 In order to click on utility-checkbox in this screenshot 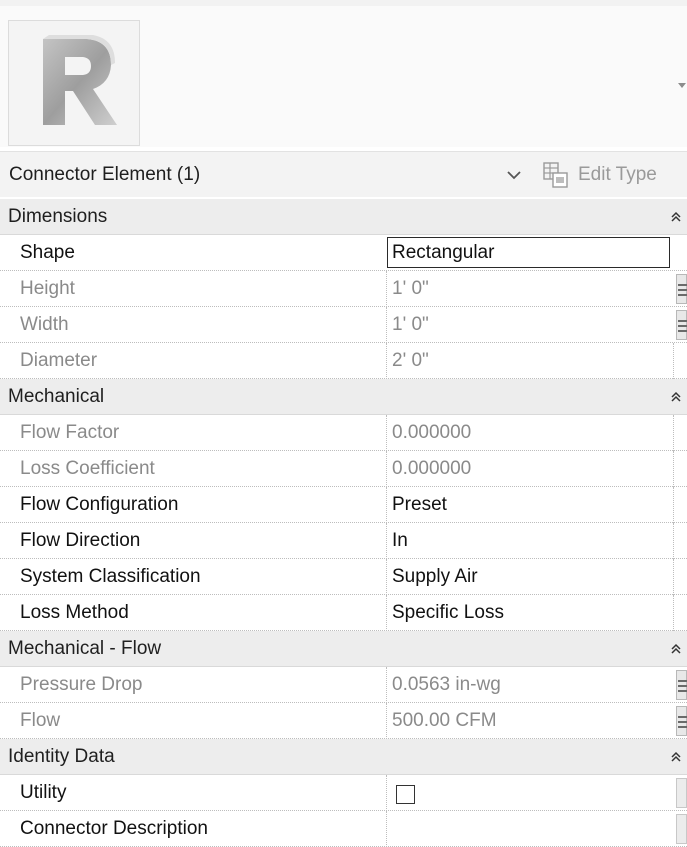, I will do `click(405, 794)`.